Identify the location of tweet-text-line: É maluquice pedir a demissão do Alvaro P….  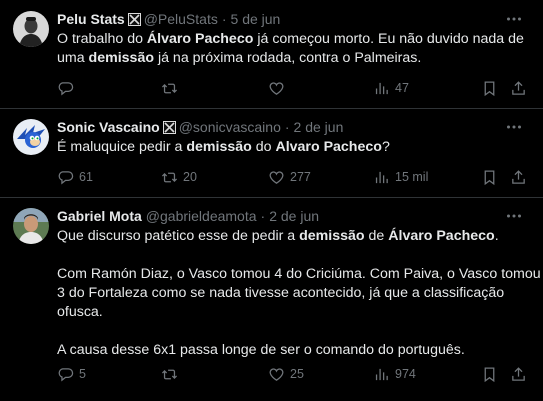
(292, 147).